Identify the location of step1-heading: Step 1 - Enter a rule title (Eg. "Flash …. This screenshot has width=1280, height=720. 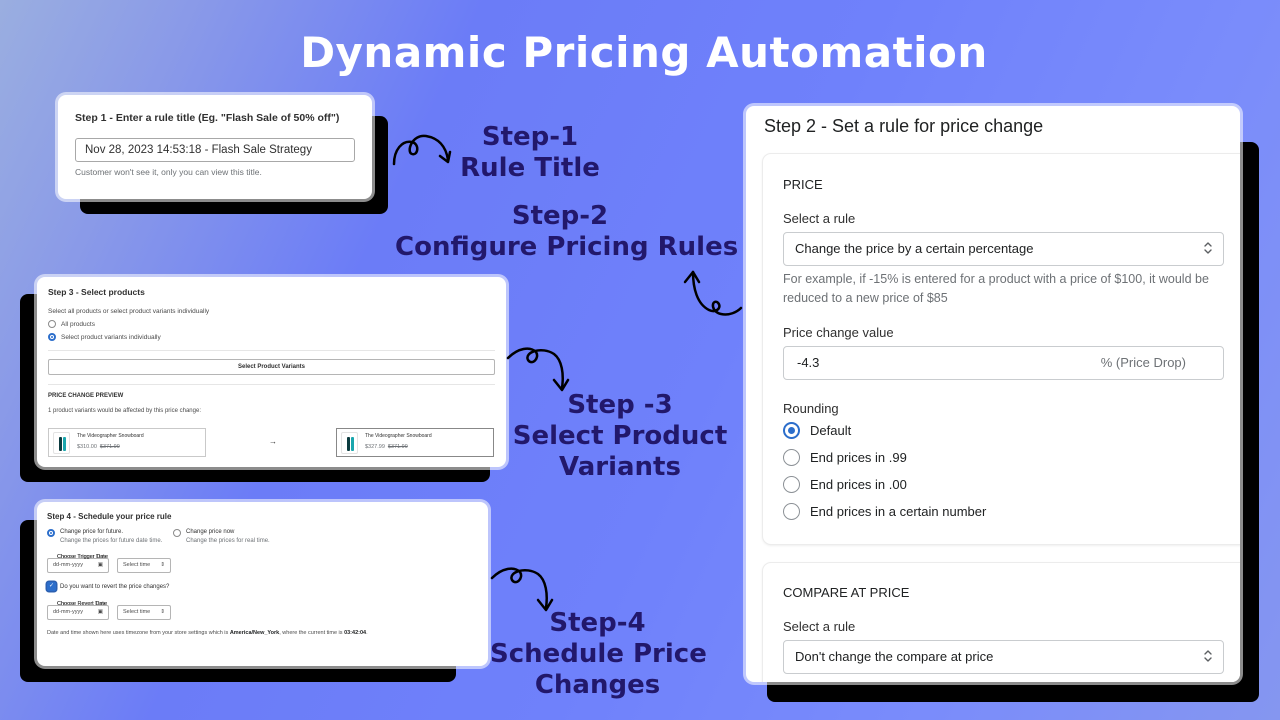
(207, 118).